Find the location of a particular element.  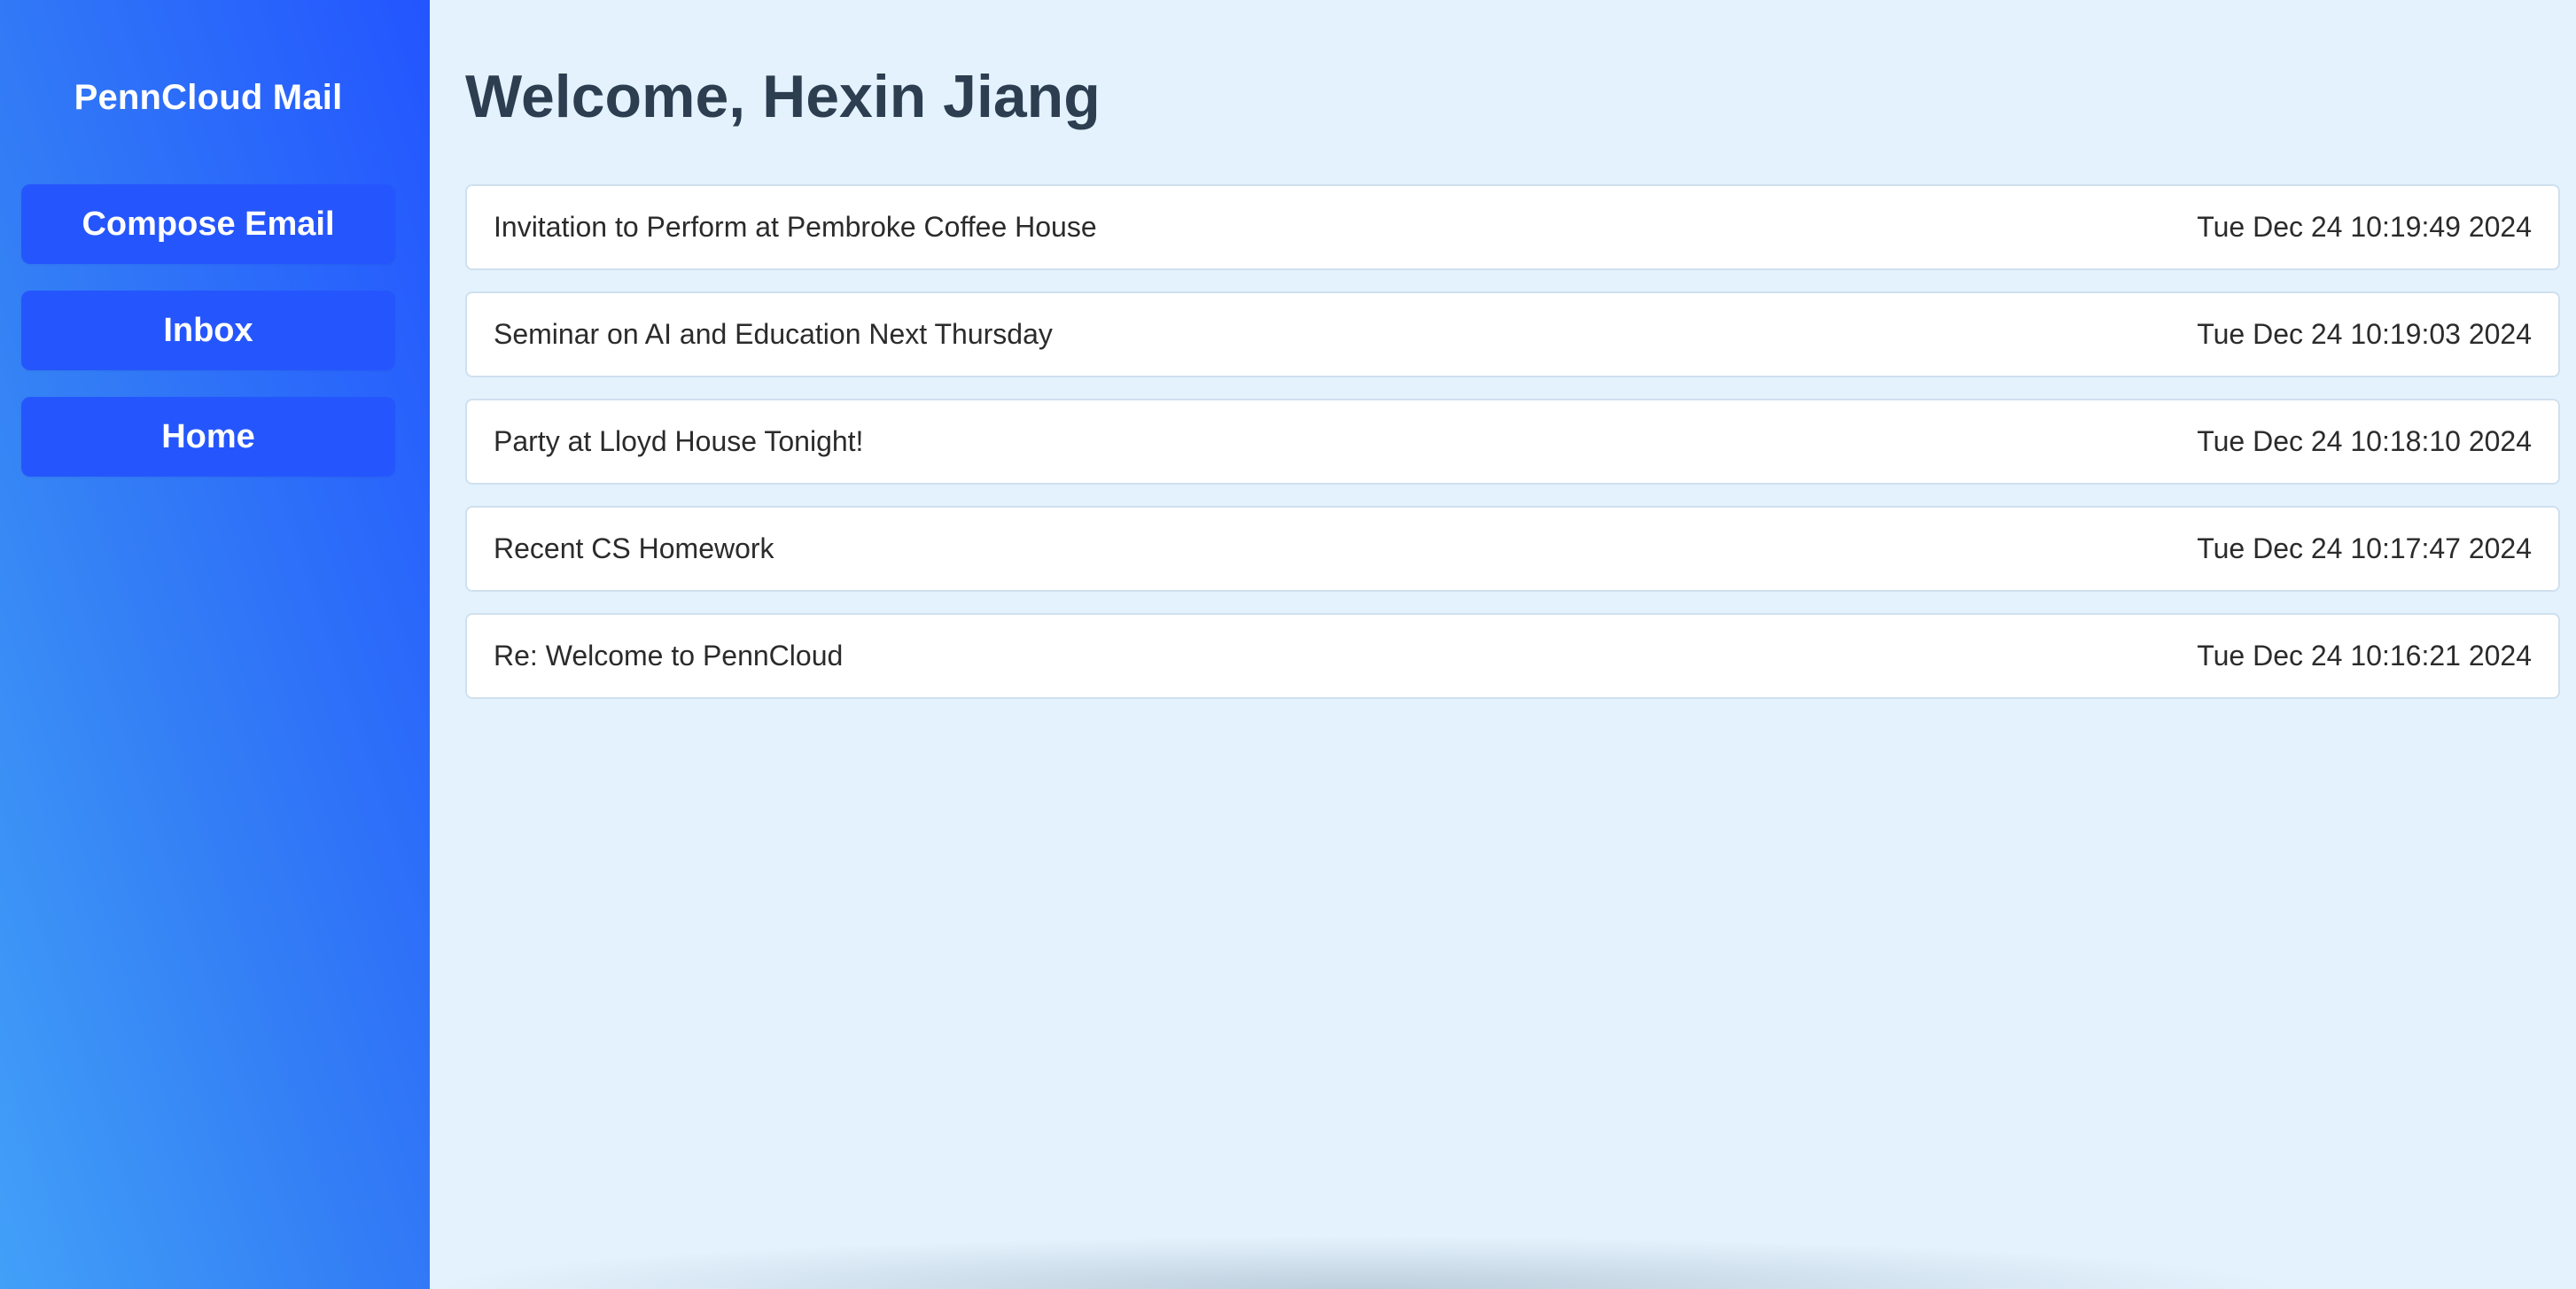

email-date: Tue Dec 24 10:19:03 2024 is located at coordinates (2364, 334).